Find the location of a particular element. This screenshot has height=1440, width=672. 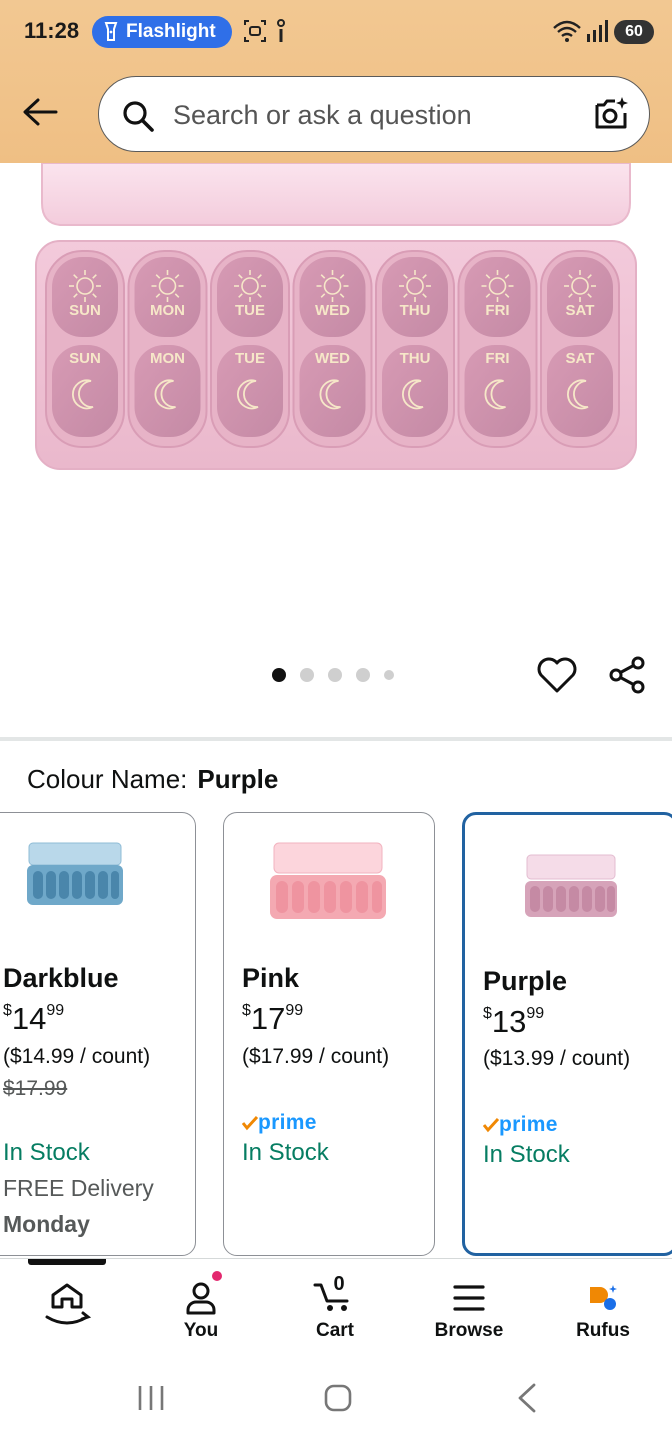

compartment-sun: SUN SUN is located at coordinates (85, 349).